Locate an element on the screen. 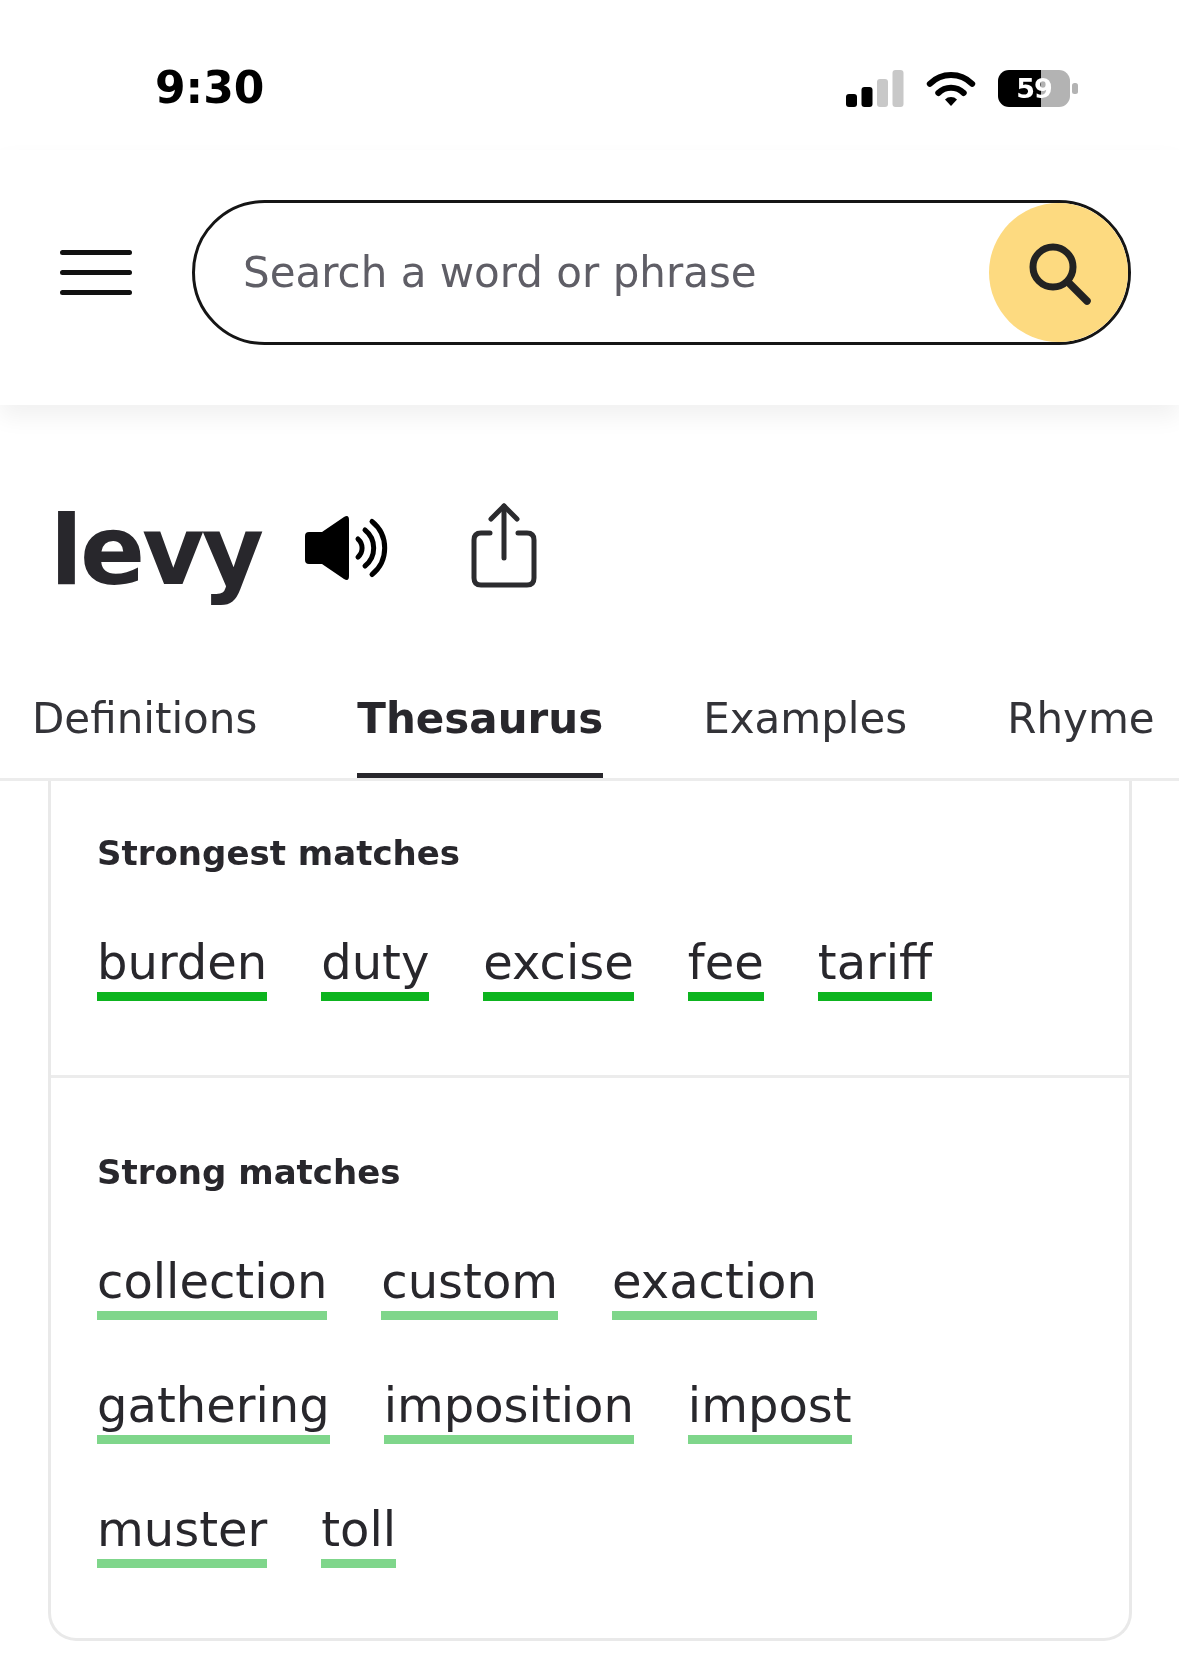 The image size is (1179, 1658). menu-icon is located at coordinates (96, 272).